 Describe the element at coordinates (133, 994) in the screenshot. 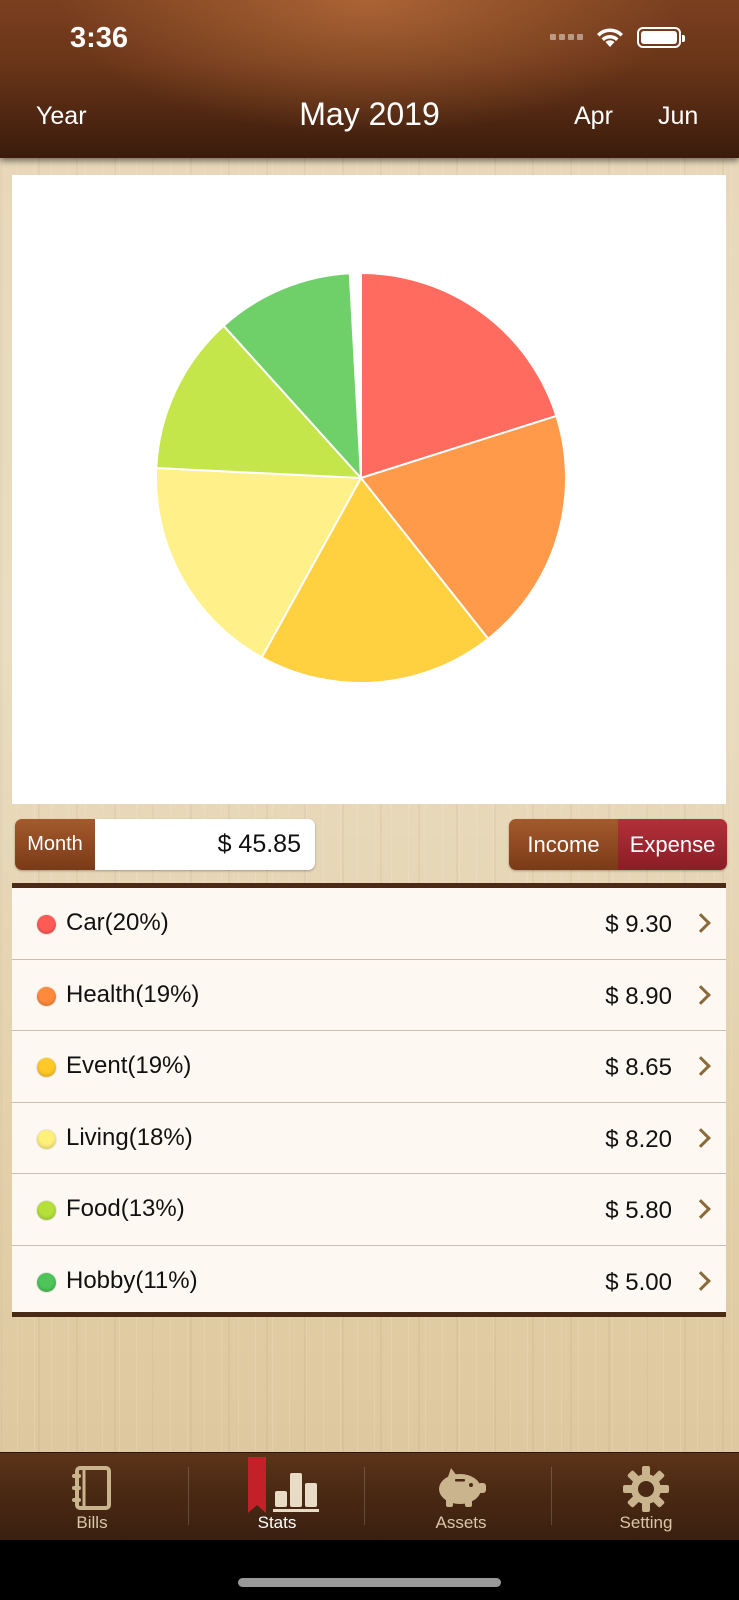

I see `category-label: Health(19%)` at that location.